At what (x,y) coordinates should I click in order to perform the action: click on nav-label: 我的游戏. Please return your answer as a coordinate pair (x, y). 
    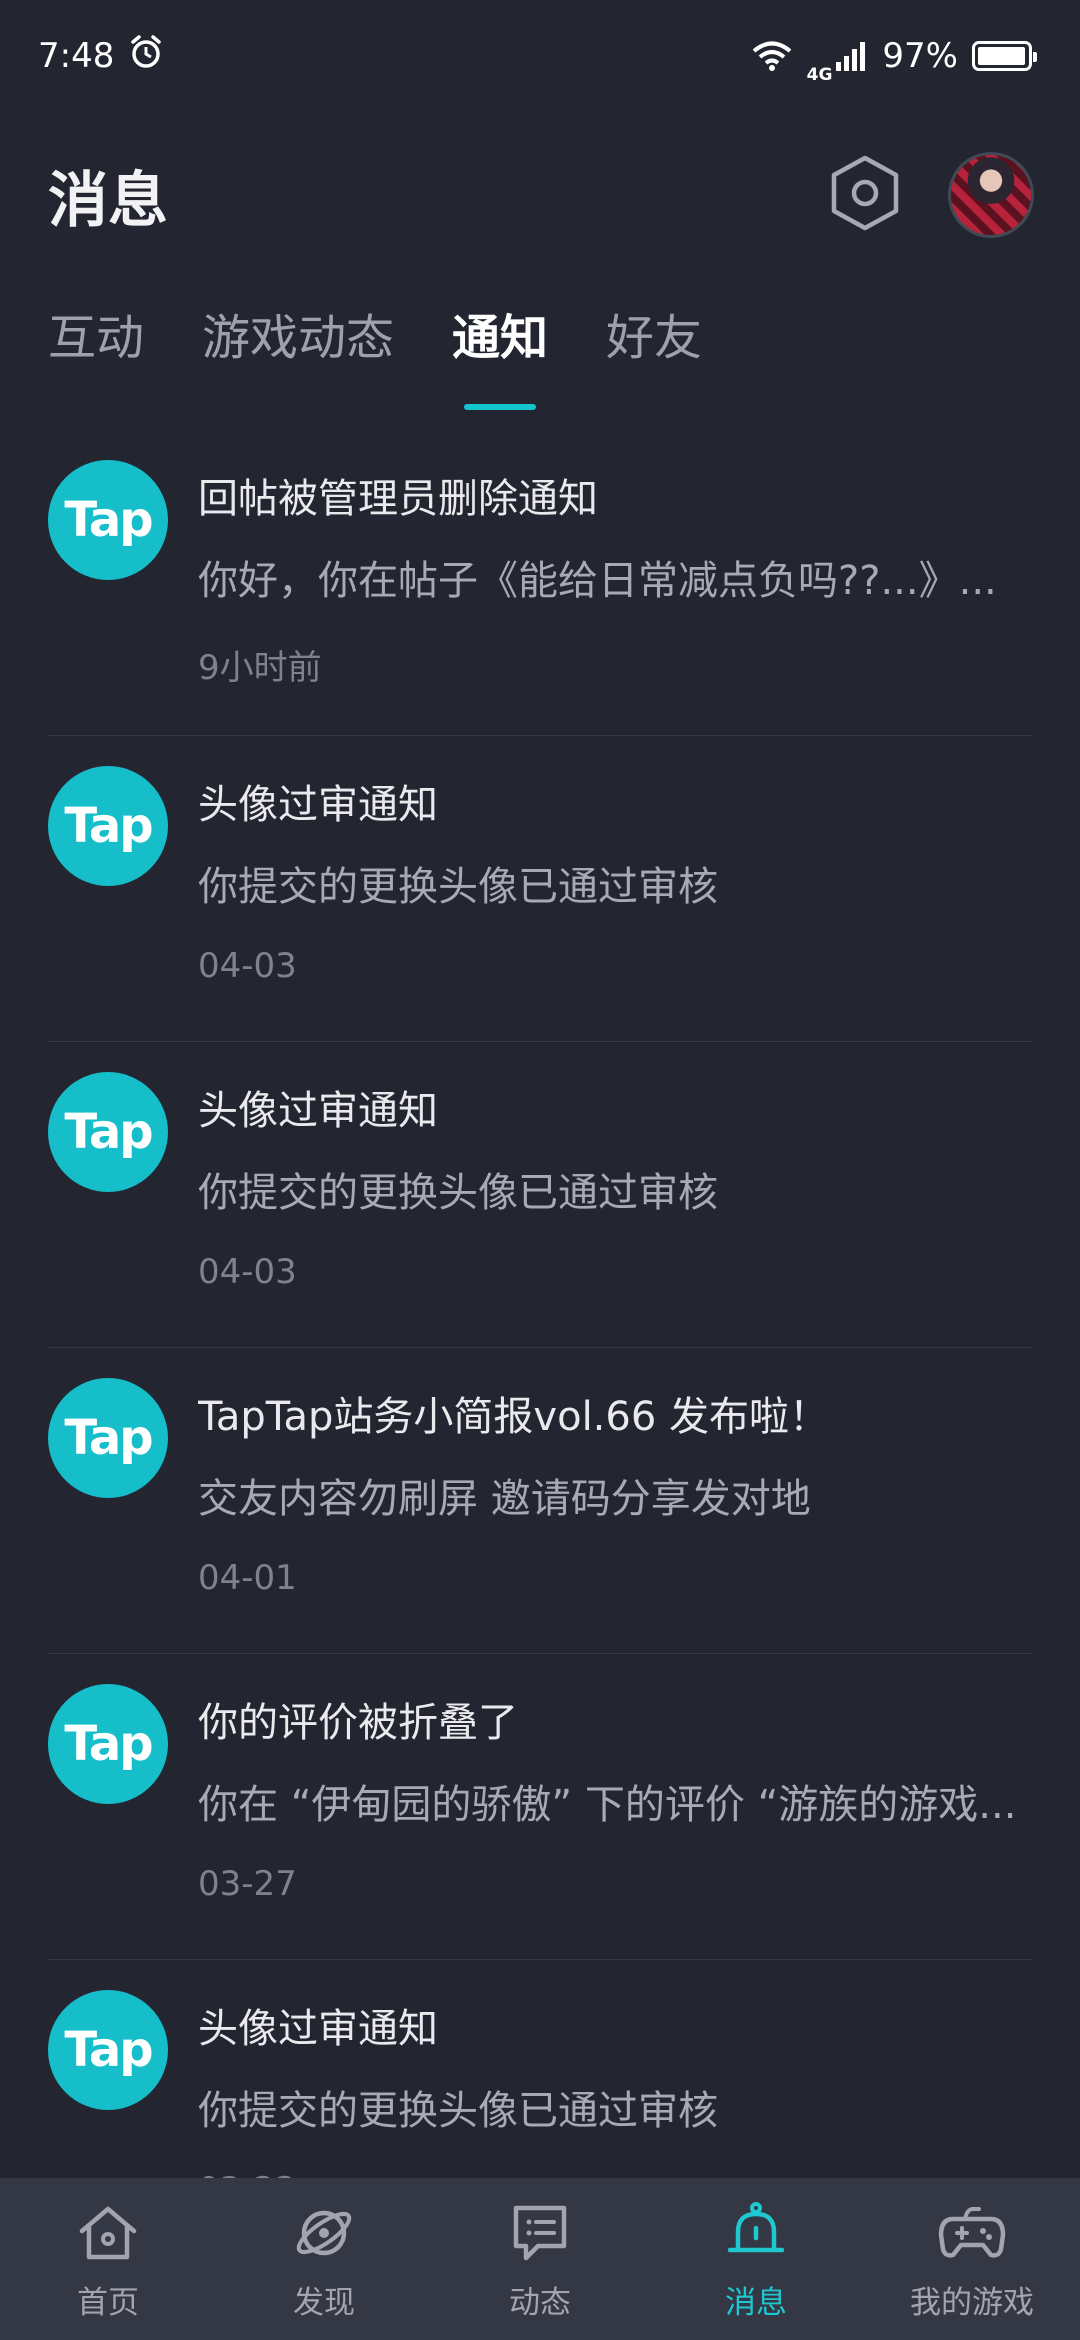
    Looking at the image, I should click on (972, 2302).